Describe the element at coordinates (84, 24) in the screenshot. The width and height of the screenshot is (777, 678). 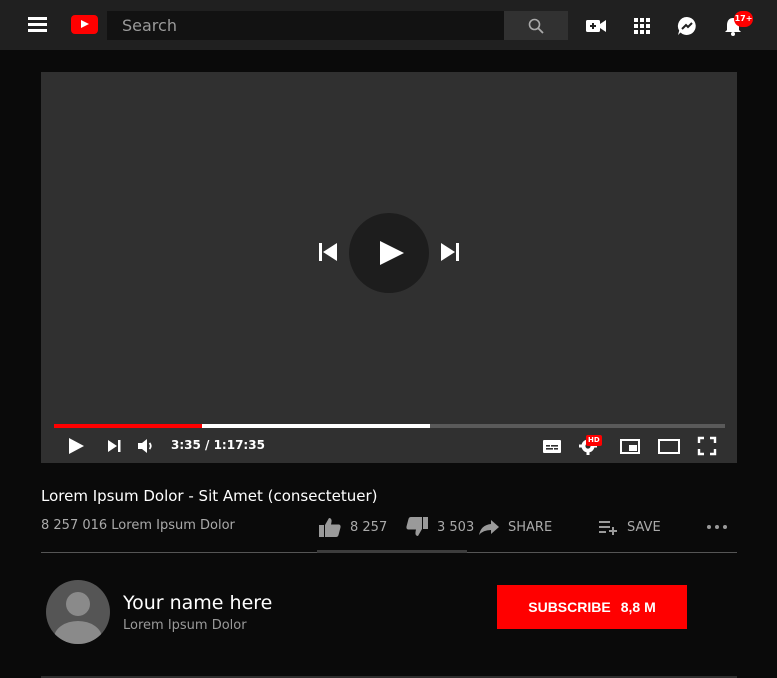
I see `youtube-logo` at that location.